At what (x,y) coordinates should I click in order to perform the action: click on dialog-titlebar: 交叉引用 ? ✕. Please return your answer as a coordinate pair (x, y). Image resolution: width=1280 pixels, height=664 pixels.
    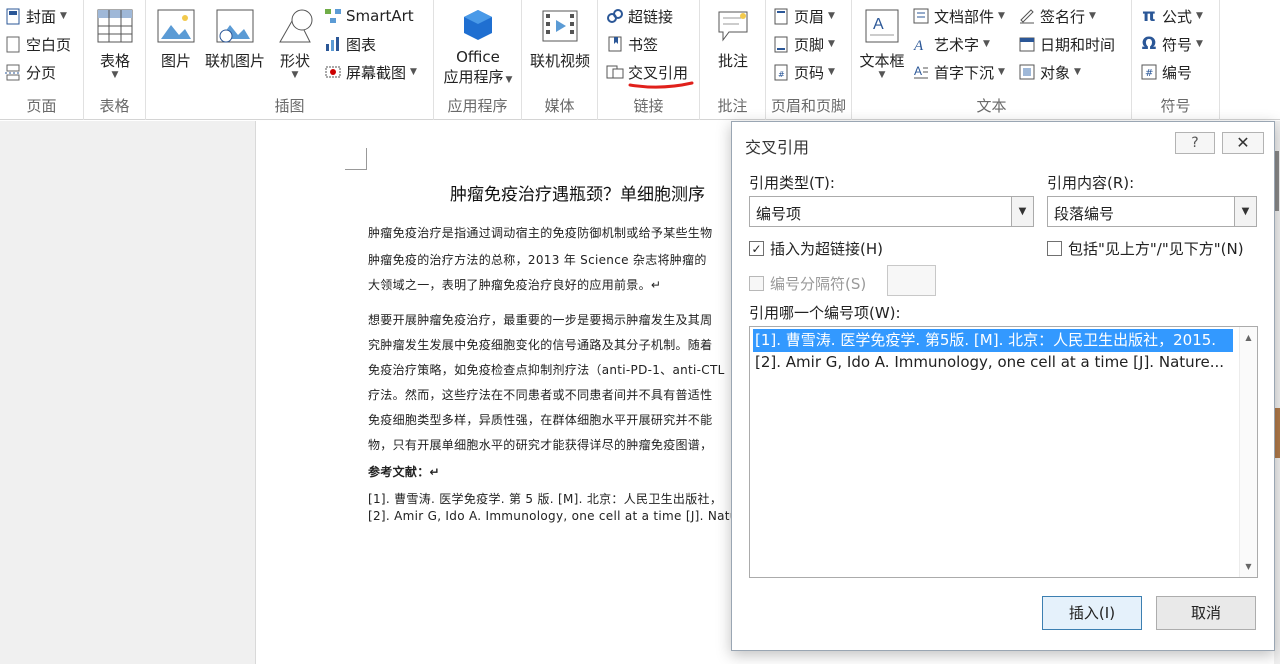
    Looking at the image, I should click on (1003, 143).